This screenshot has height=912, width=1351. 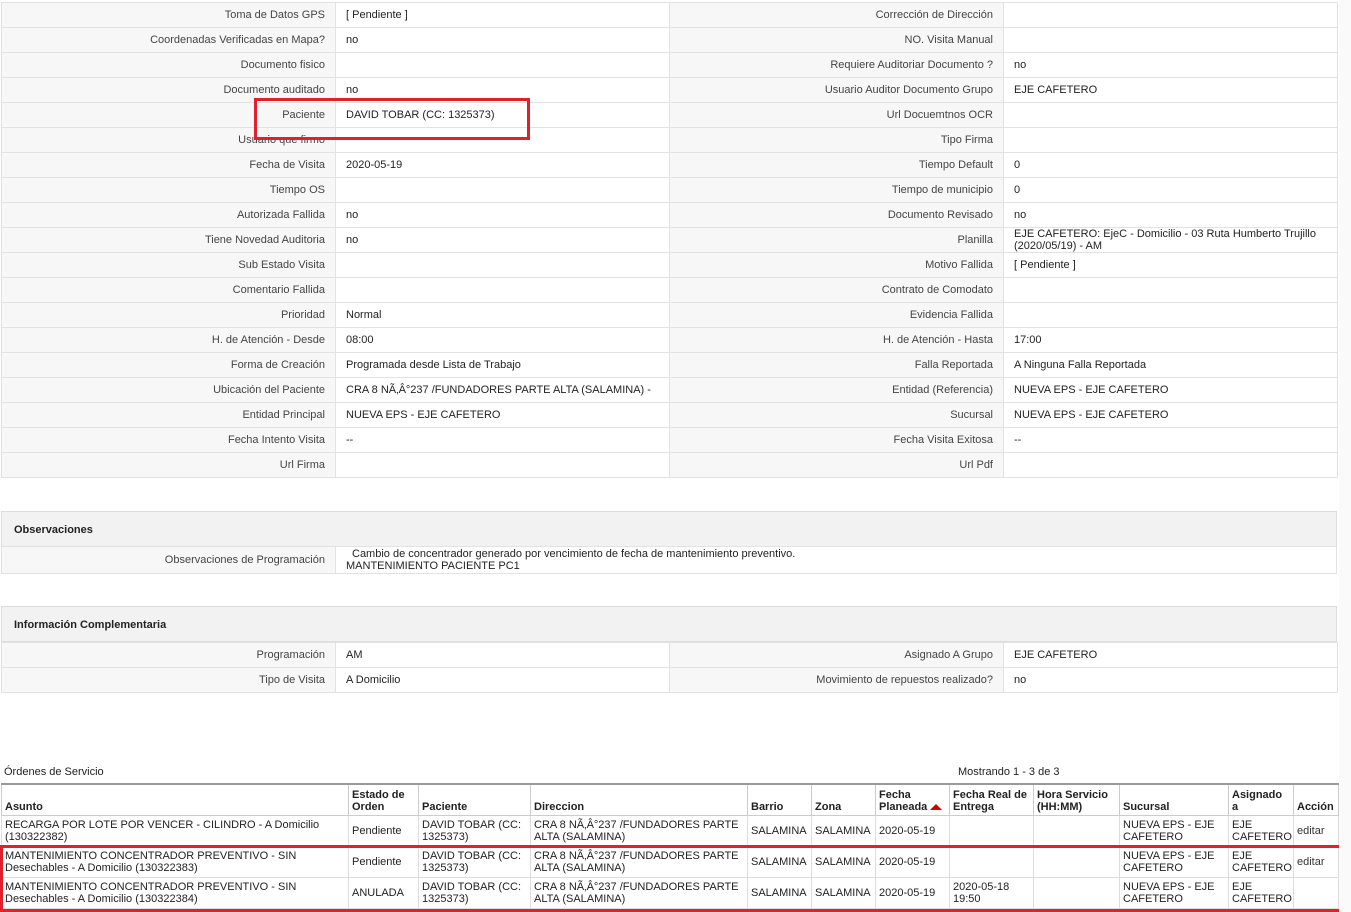 What do you see at coordinates (168, 415) in the screenshot?
I see `detail-label: Entidad Principal` at bounding box center [168, 415].